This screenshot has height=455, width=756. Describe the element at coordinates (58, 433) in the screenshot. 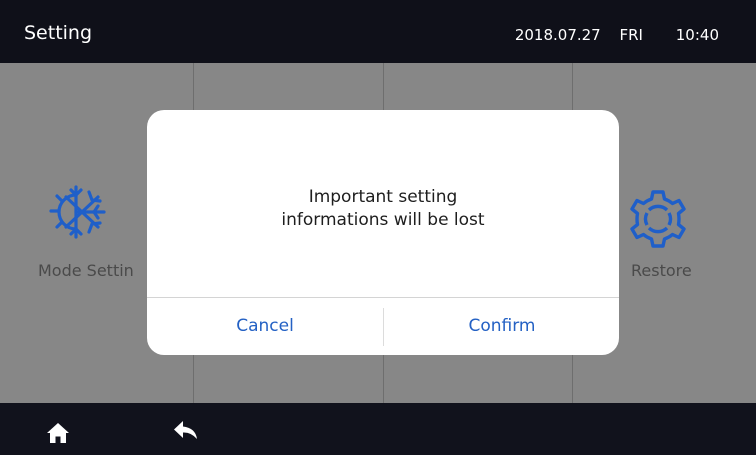

I see `home-icon` at that location.